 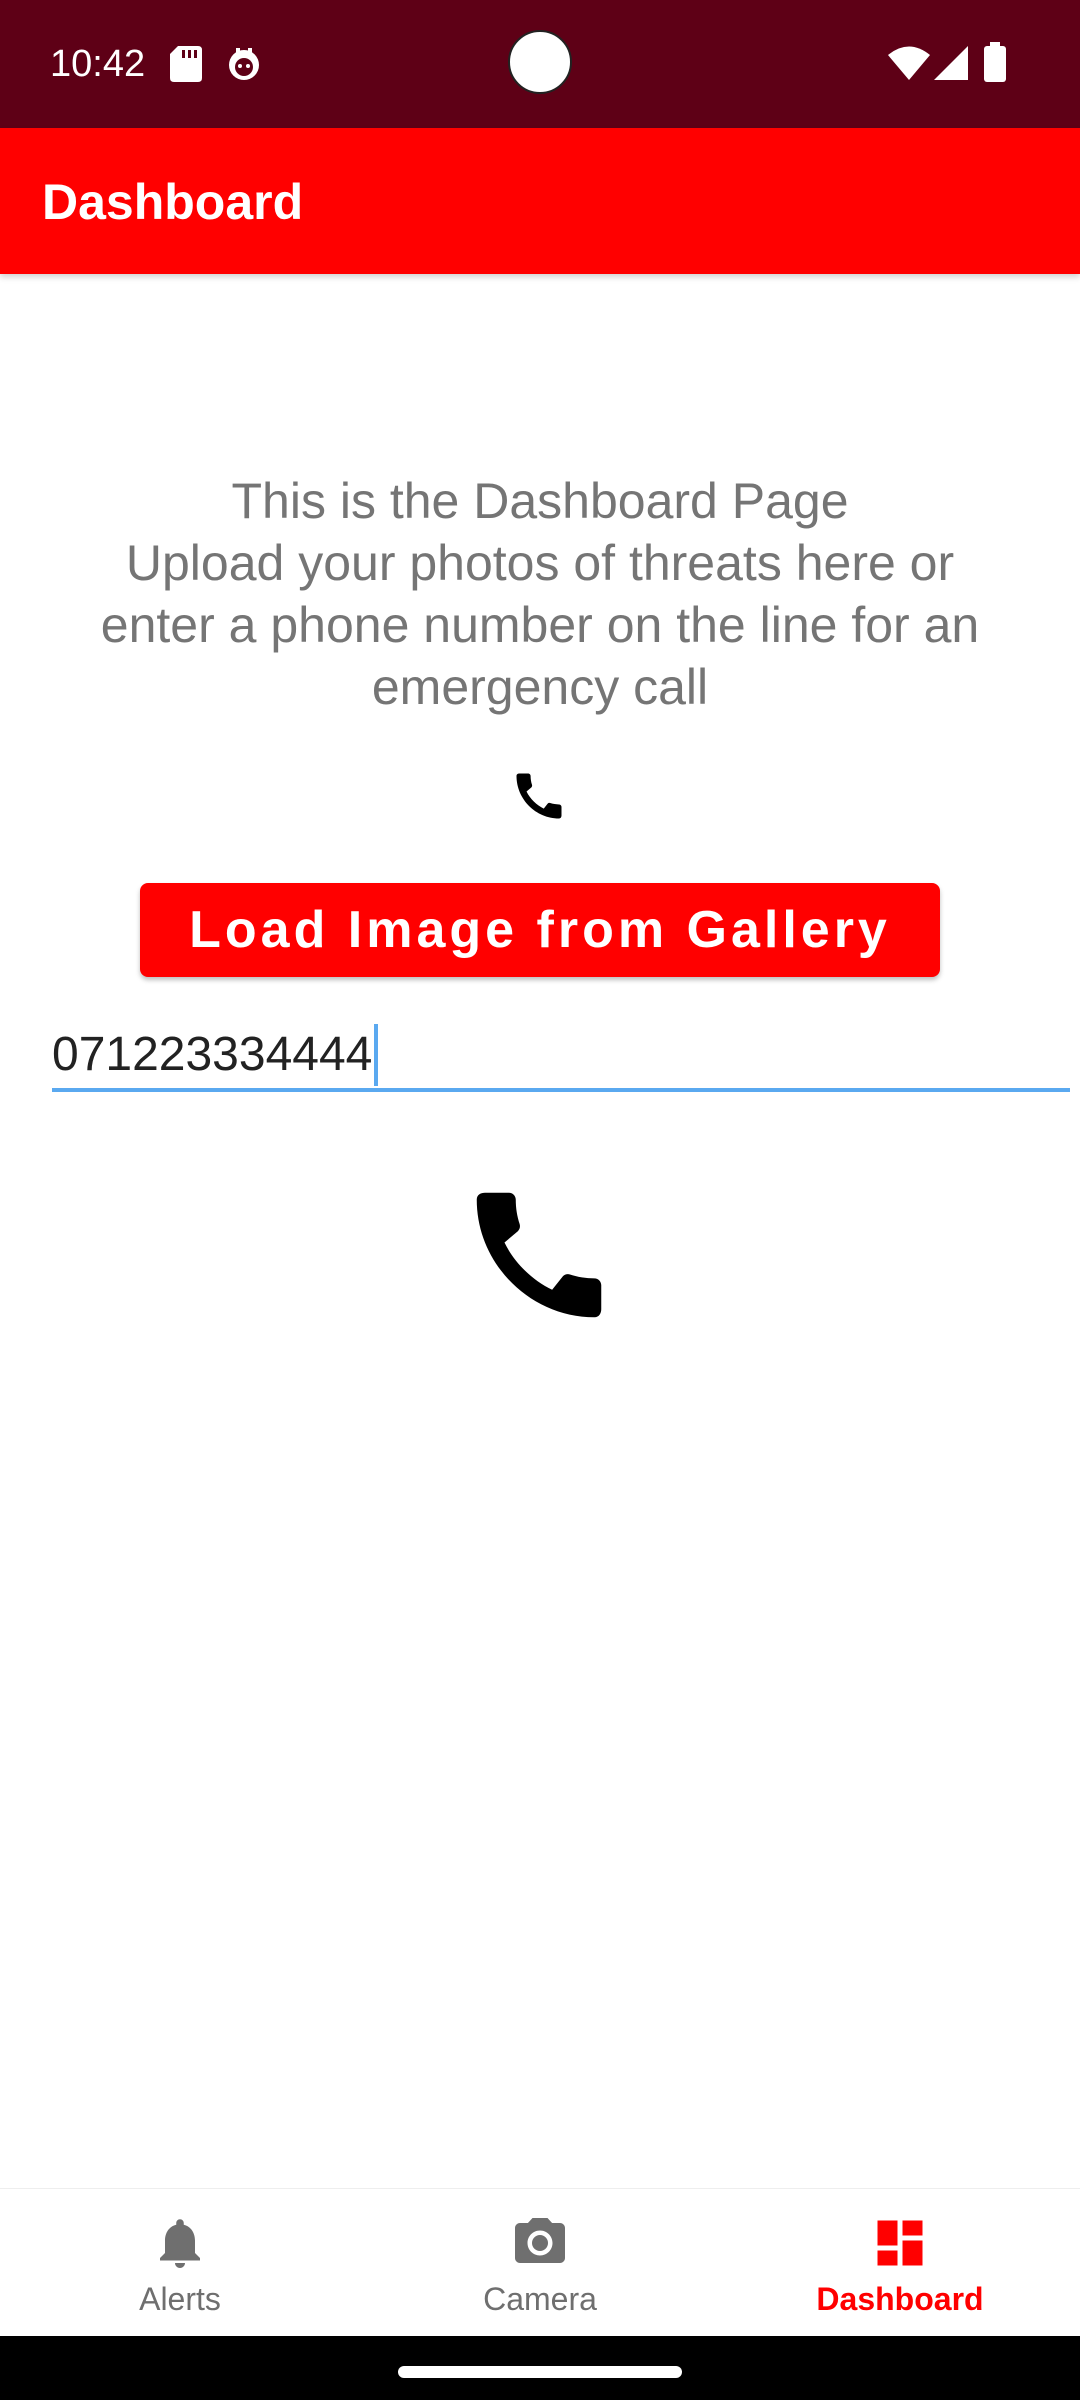 What do you see at coordinates (540, 687) in the screenshot?
I see `intro-line: emergency call` at bounding box center [540, 687].